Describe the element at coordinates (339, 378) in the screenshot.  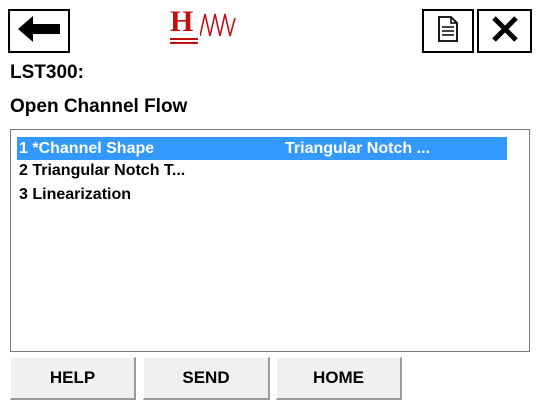
I see `home-button: HOME` at that location.